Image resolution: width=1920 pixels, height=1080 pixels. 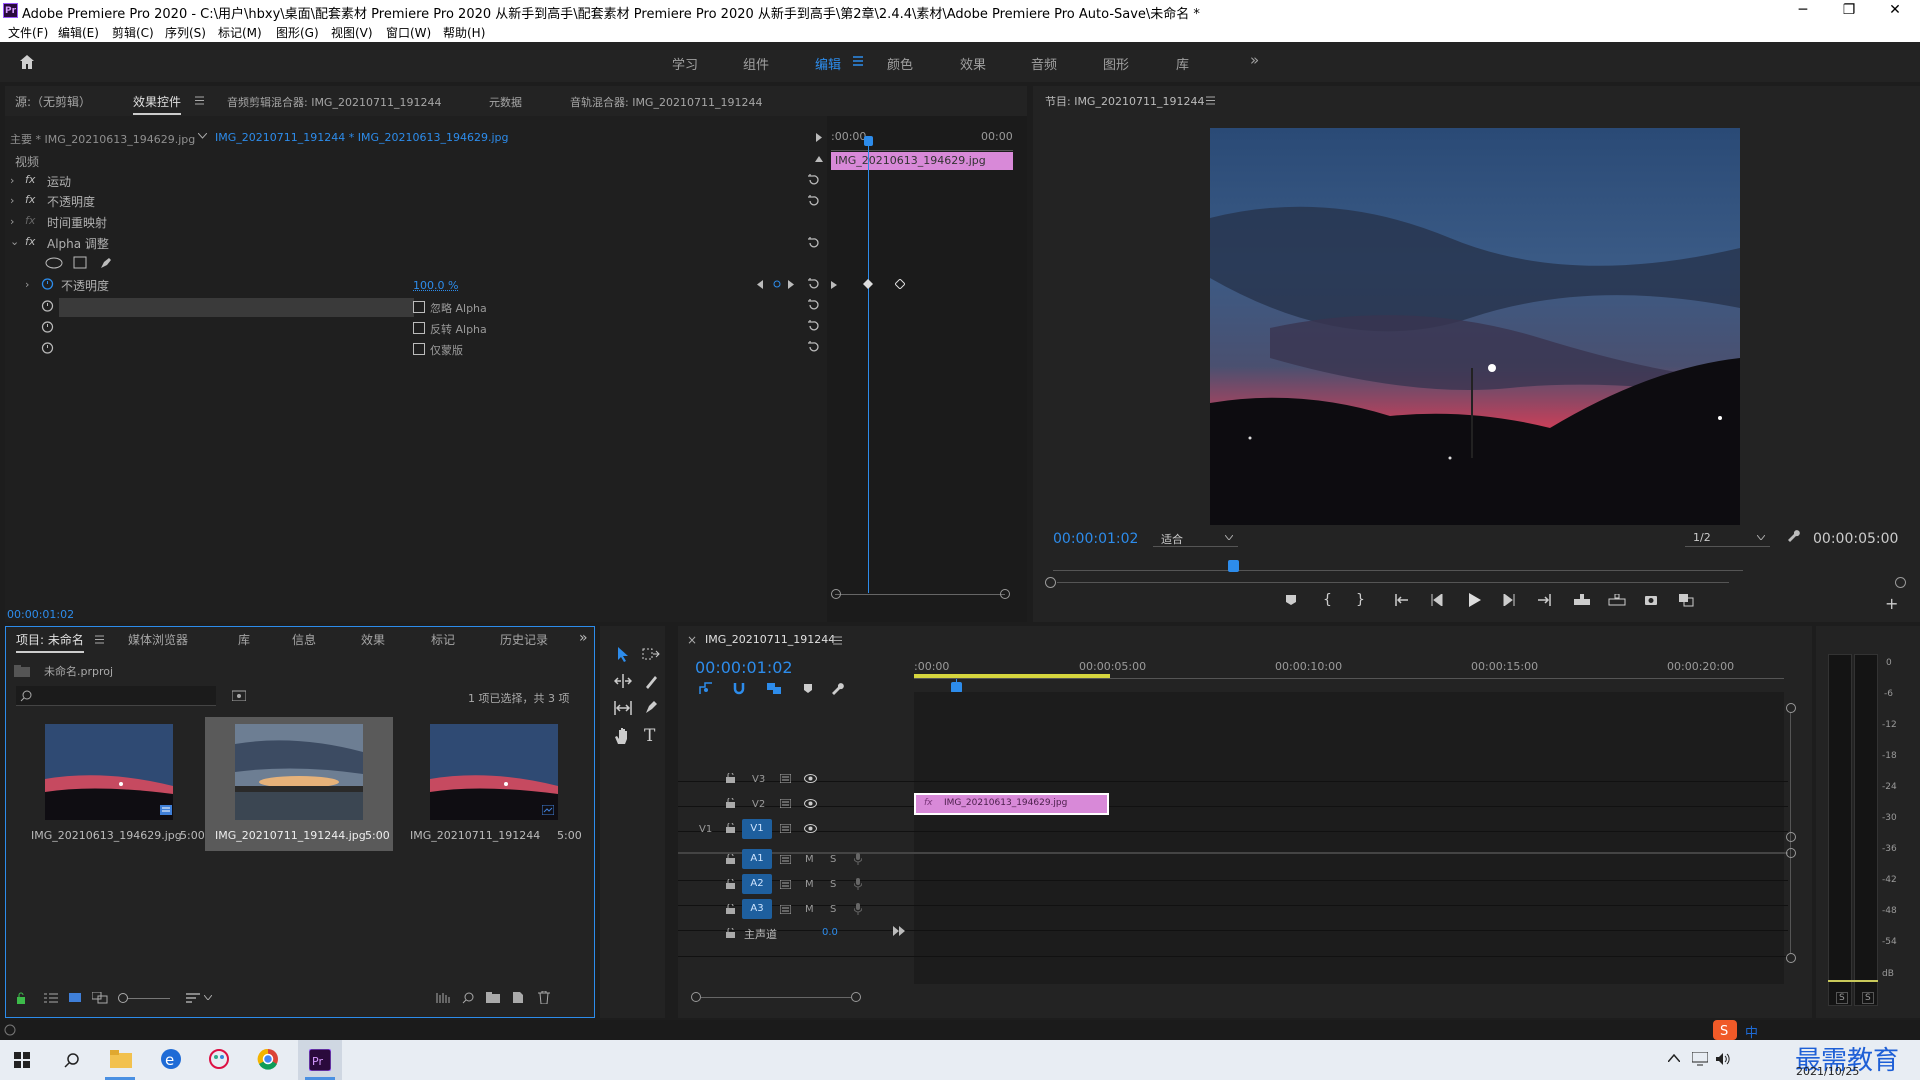 I want to click on volume-icon, so click(x=1723, y=1059).